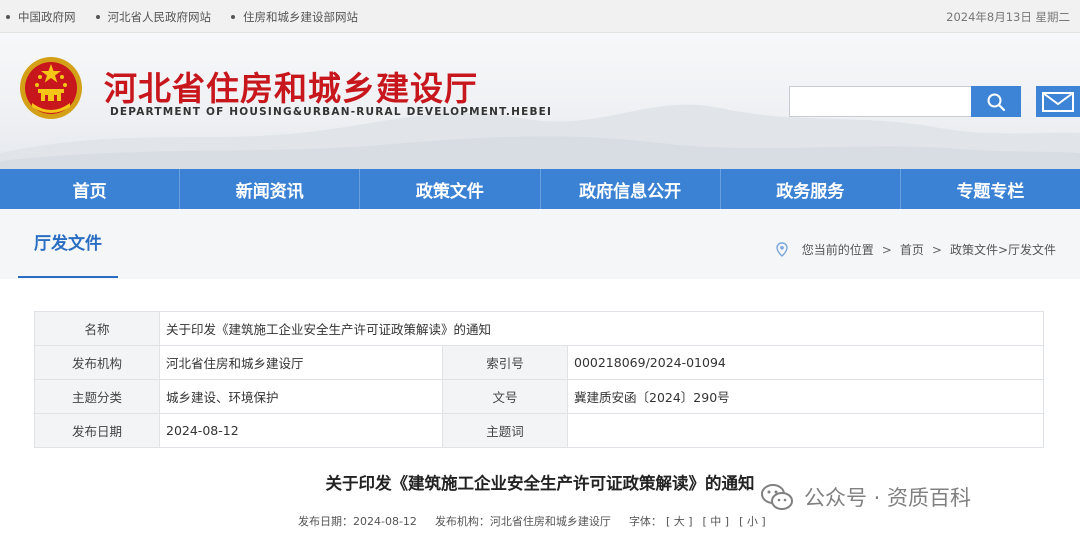  I want to click on nav-item-policy: 政策文件, so click(450, 189).